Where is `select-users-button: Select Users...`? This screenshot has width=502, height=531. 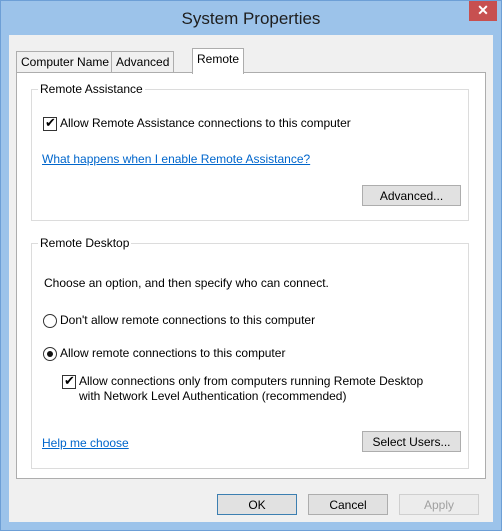
select-users-button: Select Users... is located at coordinates (411, 441).